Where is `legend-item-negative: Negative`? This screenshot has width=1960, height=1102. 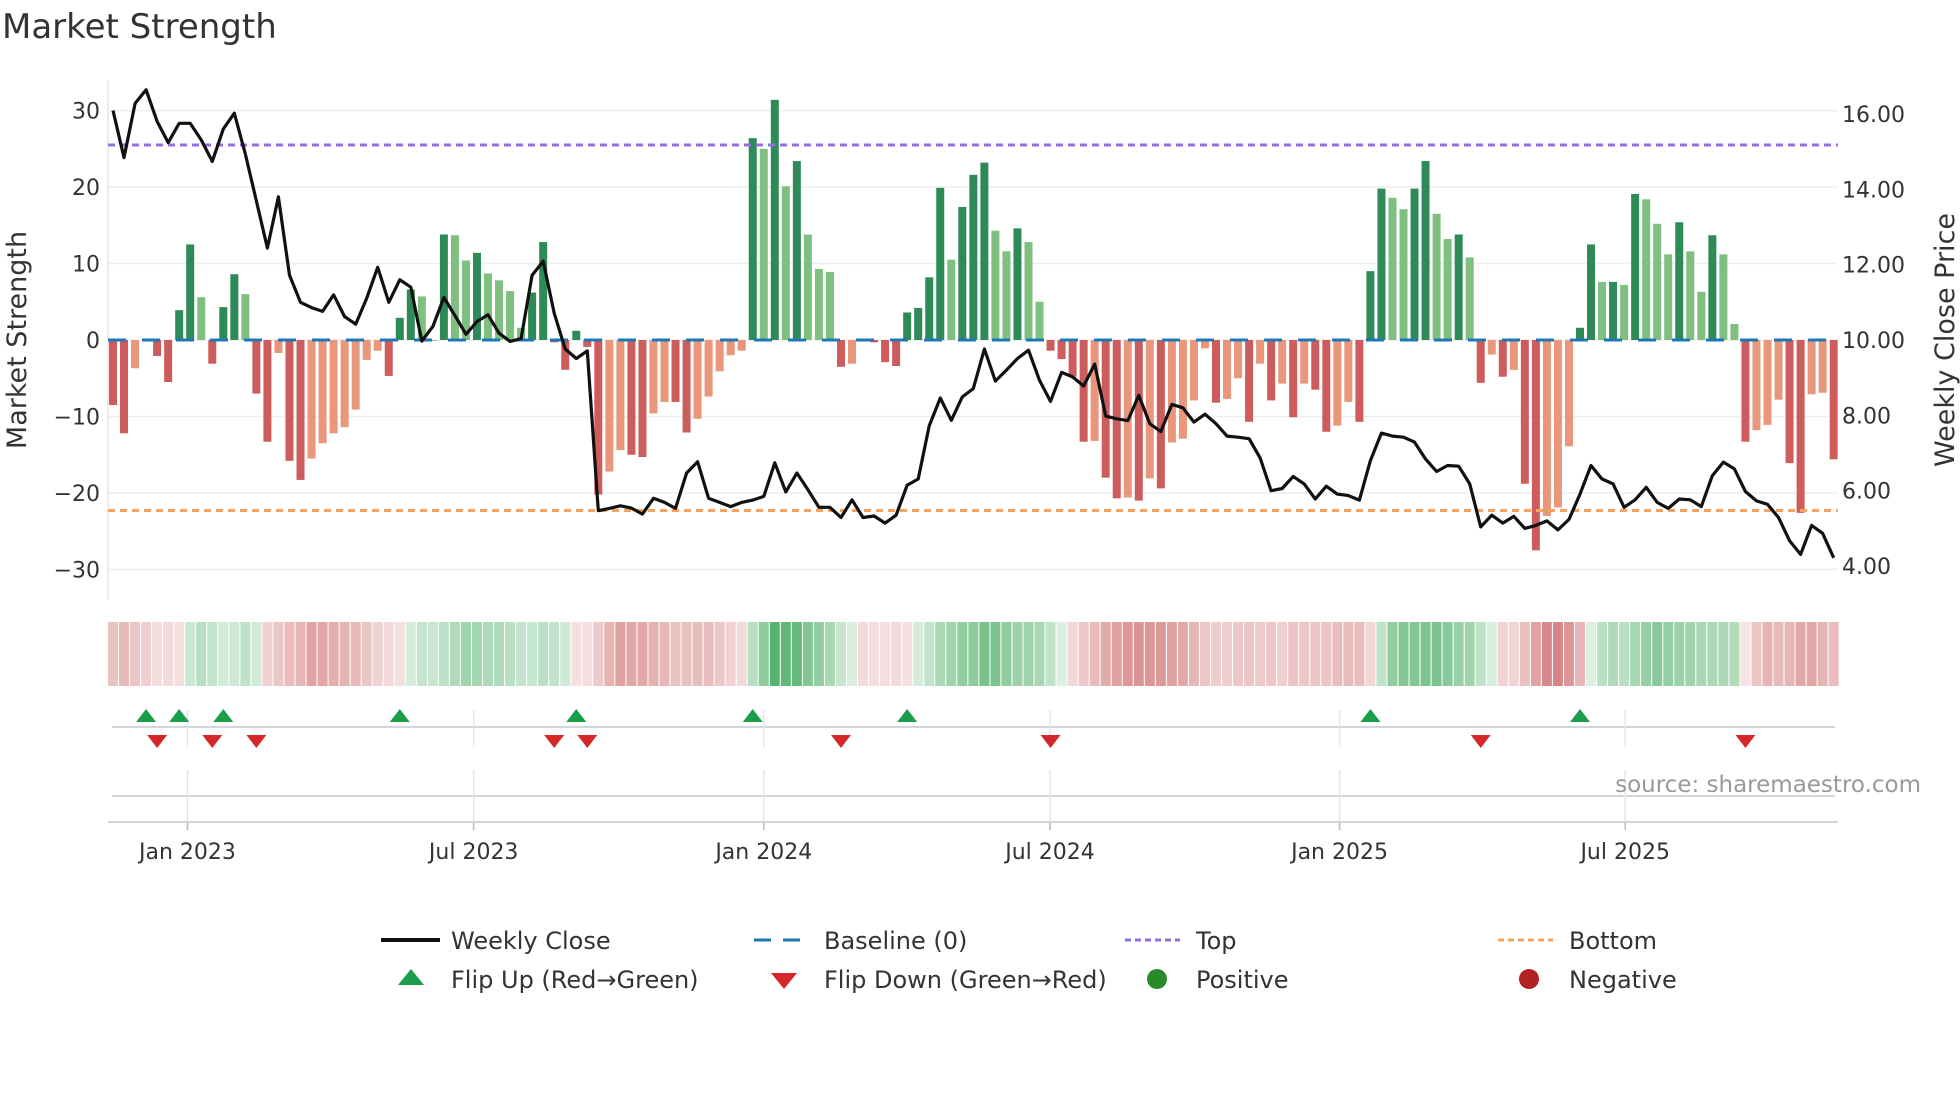 legend-item-negative: Negative is located at coordinates (1598, 980).